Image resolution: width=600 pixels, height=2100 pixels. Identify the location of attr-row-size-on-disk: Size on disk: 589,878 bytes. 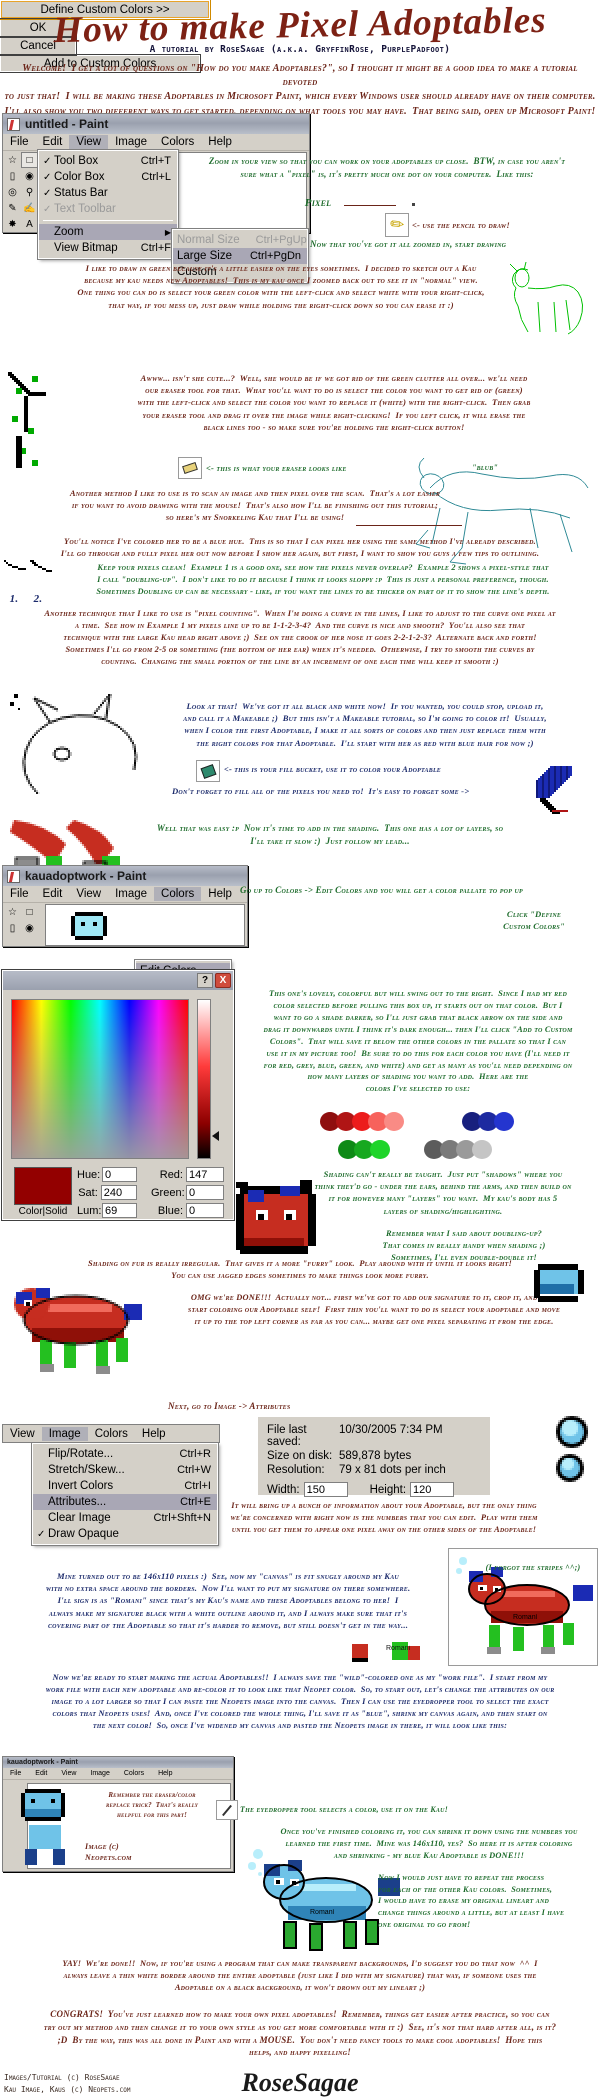
(374, 1456).